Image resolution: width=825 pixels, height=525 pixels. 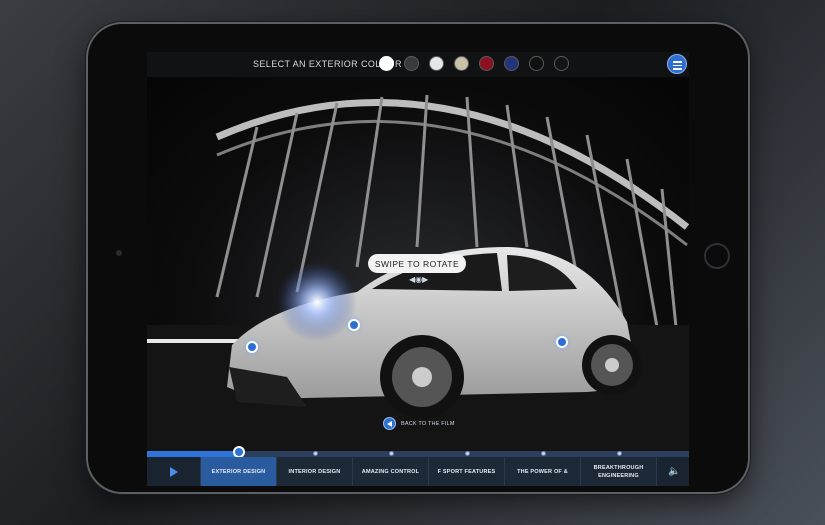 I want to click on chapter-tab: EXTERIOR DESIGN, so click(x=239, y=471).